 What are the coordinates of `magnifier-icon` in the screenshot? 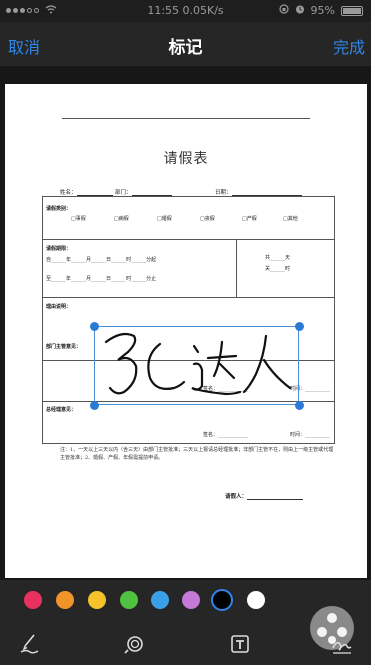 It's located at (135, 644).